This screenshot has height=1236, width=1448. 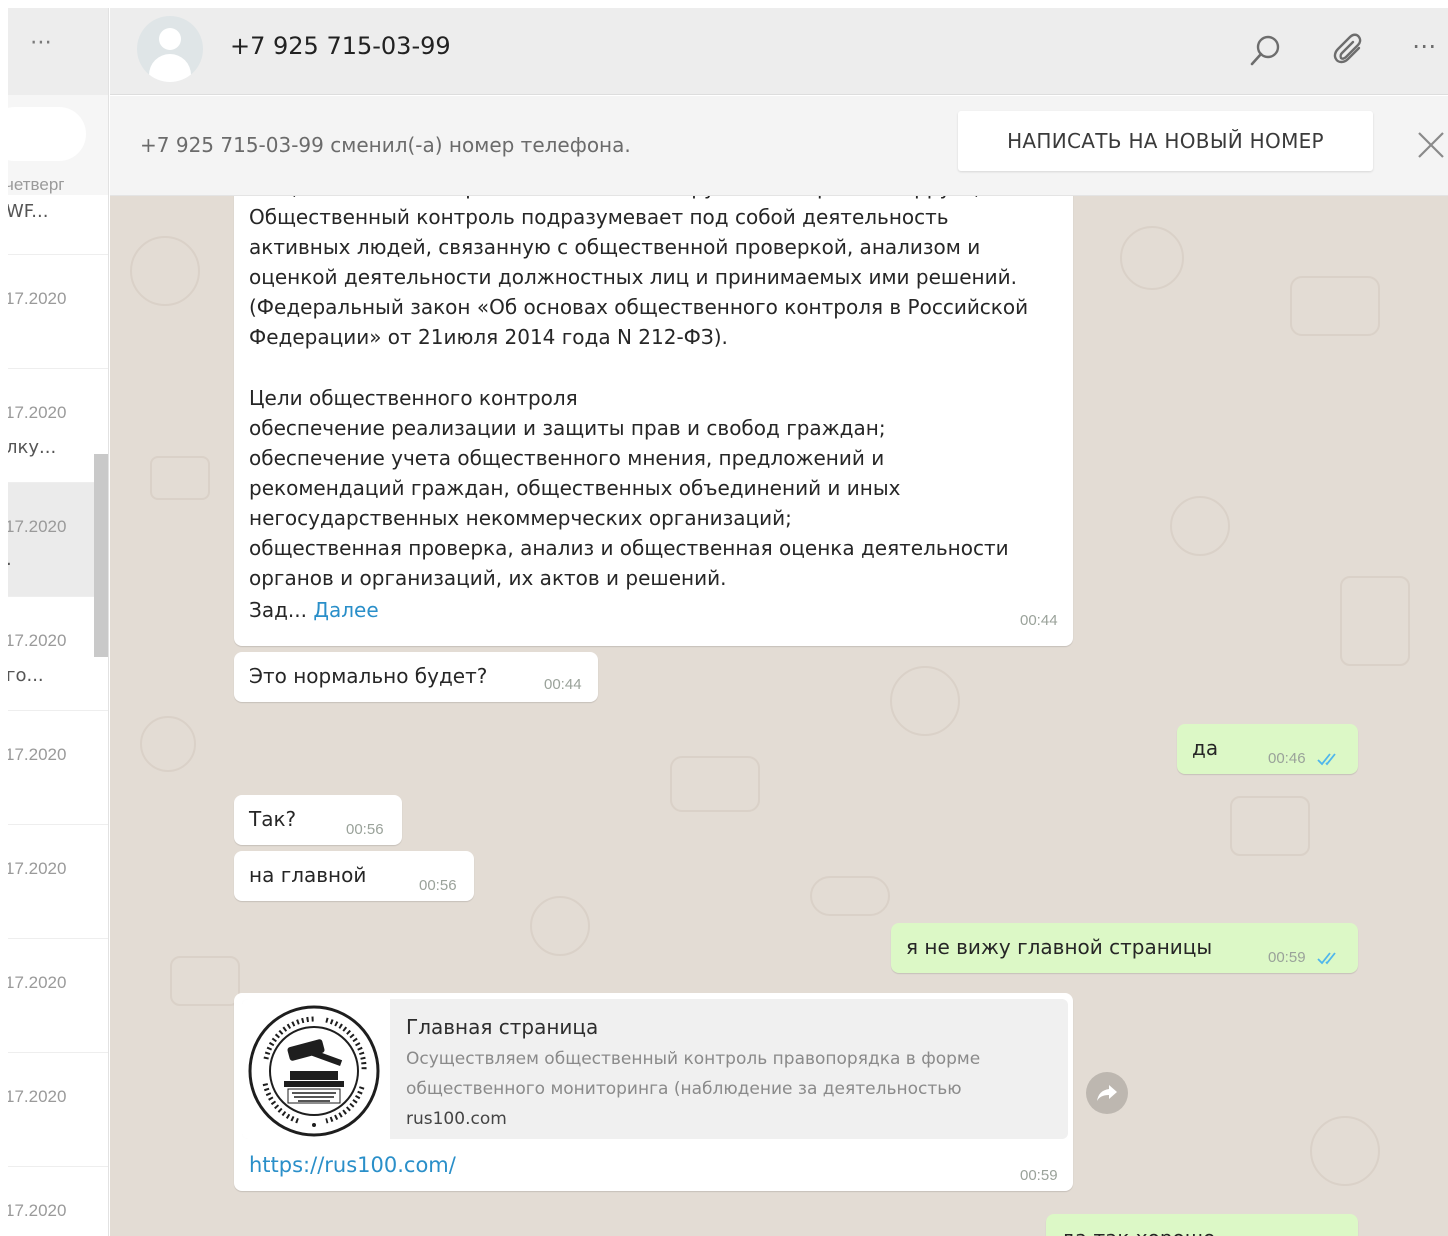 What do you see at coordinates (456, 1119) in the screenshot?
I see `link-preview-host: rus100.com` at bounding box center [456, 1119].